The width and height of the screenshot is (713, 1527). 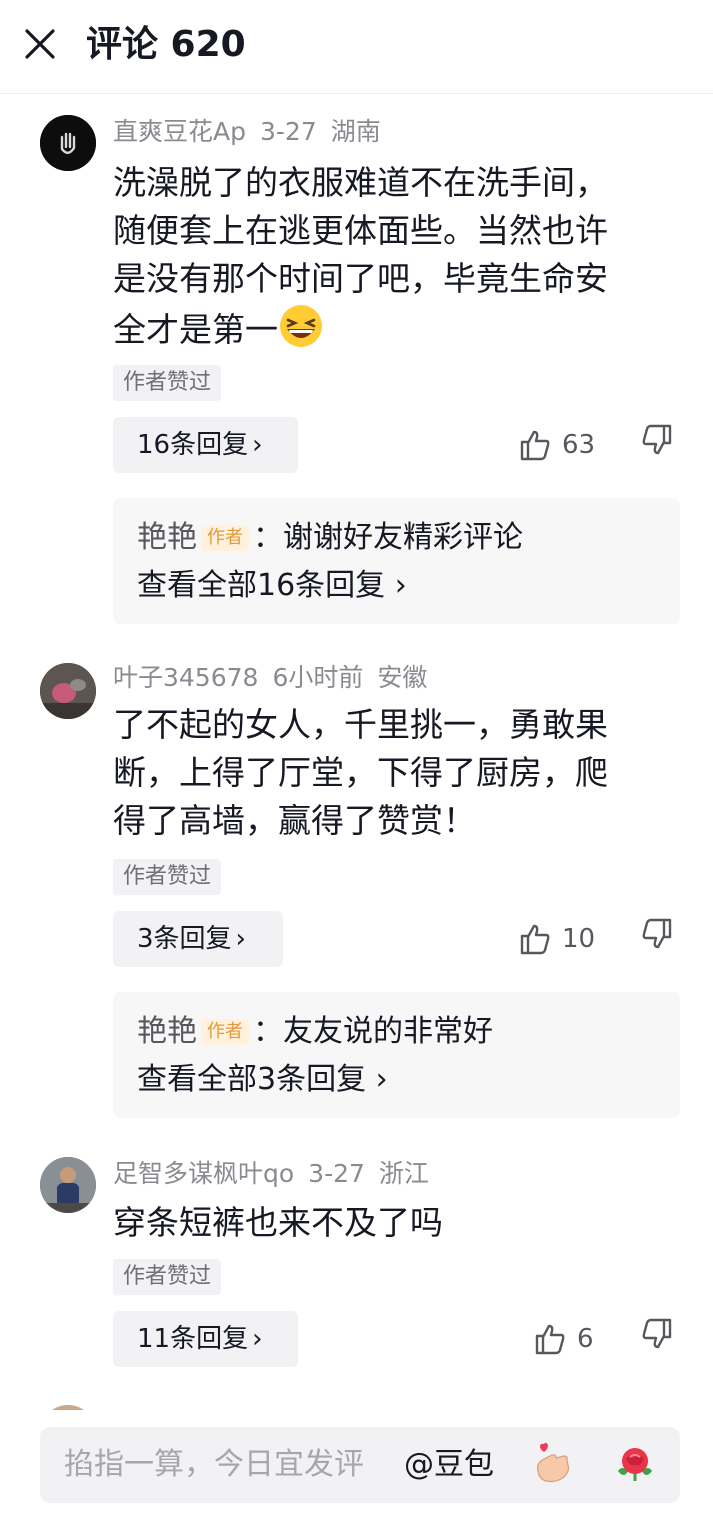 I want to click on comment-line: 洗澡脱了的衣服难道不在洗手间，, so click(x=360, y=182).